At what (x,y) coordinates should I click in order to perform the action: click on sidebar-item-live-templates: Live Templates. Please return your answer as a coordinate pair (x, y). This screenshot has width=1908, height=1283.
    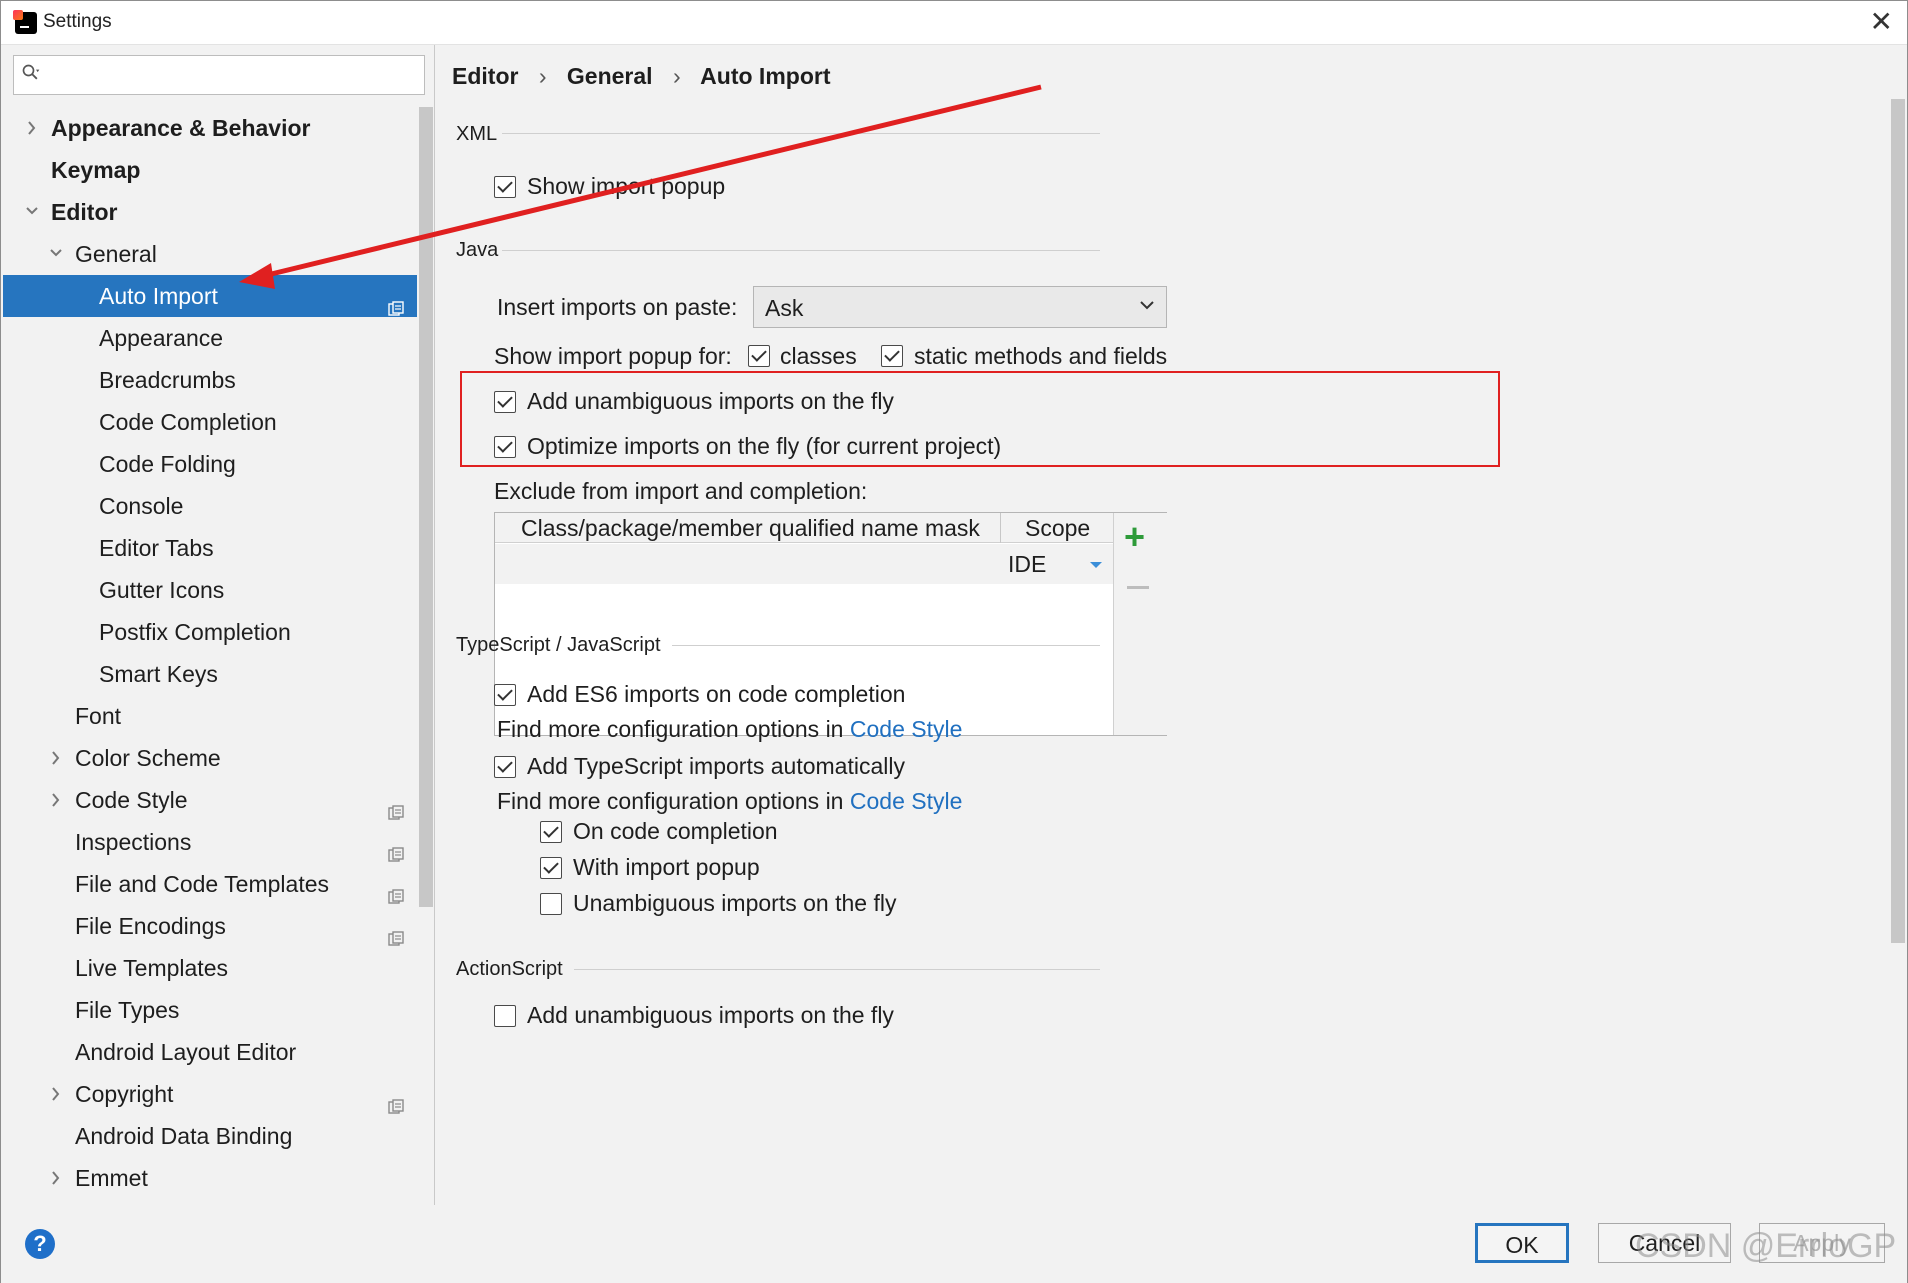
    Looking at the image, I should click on (210, 968).